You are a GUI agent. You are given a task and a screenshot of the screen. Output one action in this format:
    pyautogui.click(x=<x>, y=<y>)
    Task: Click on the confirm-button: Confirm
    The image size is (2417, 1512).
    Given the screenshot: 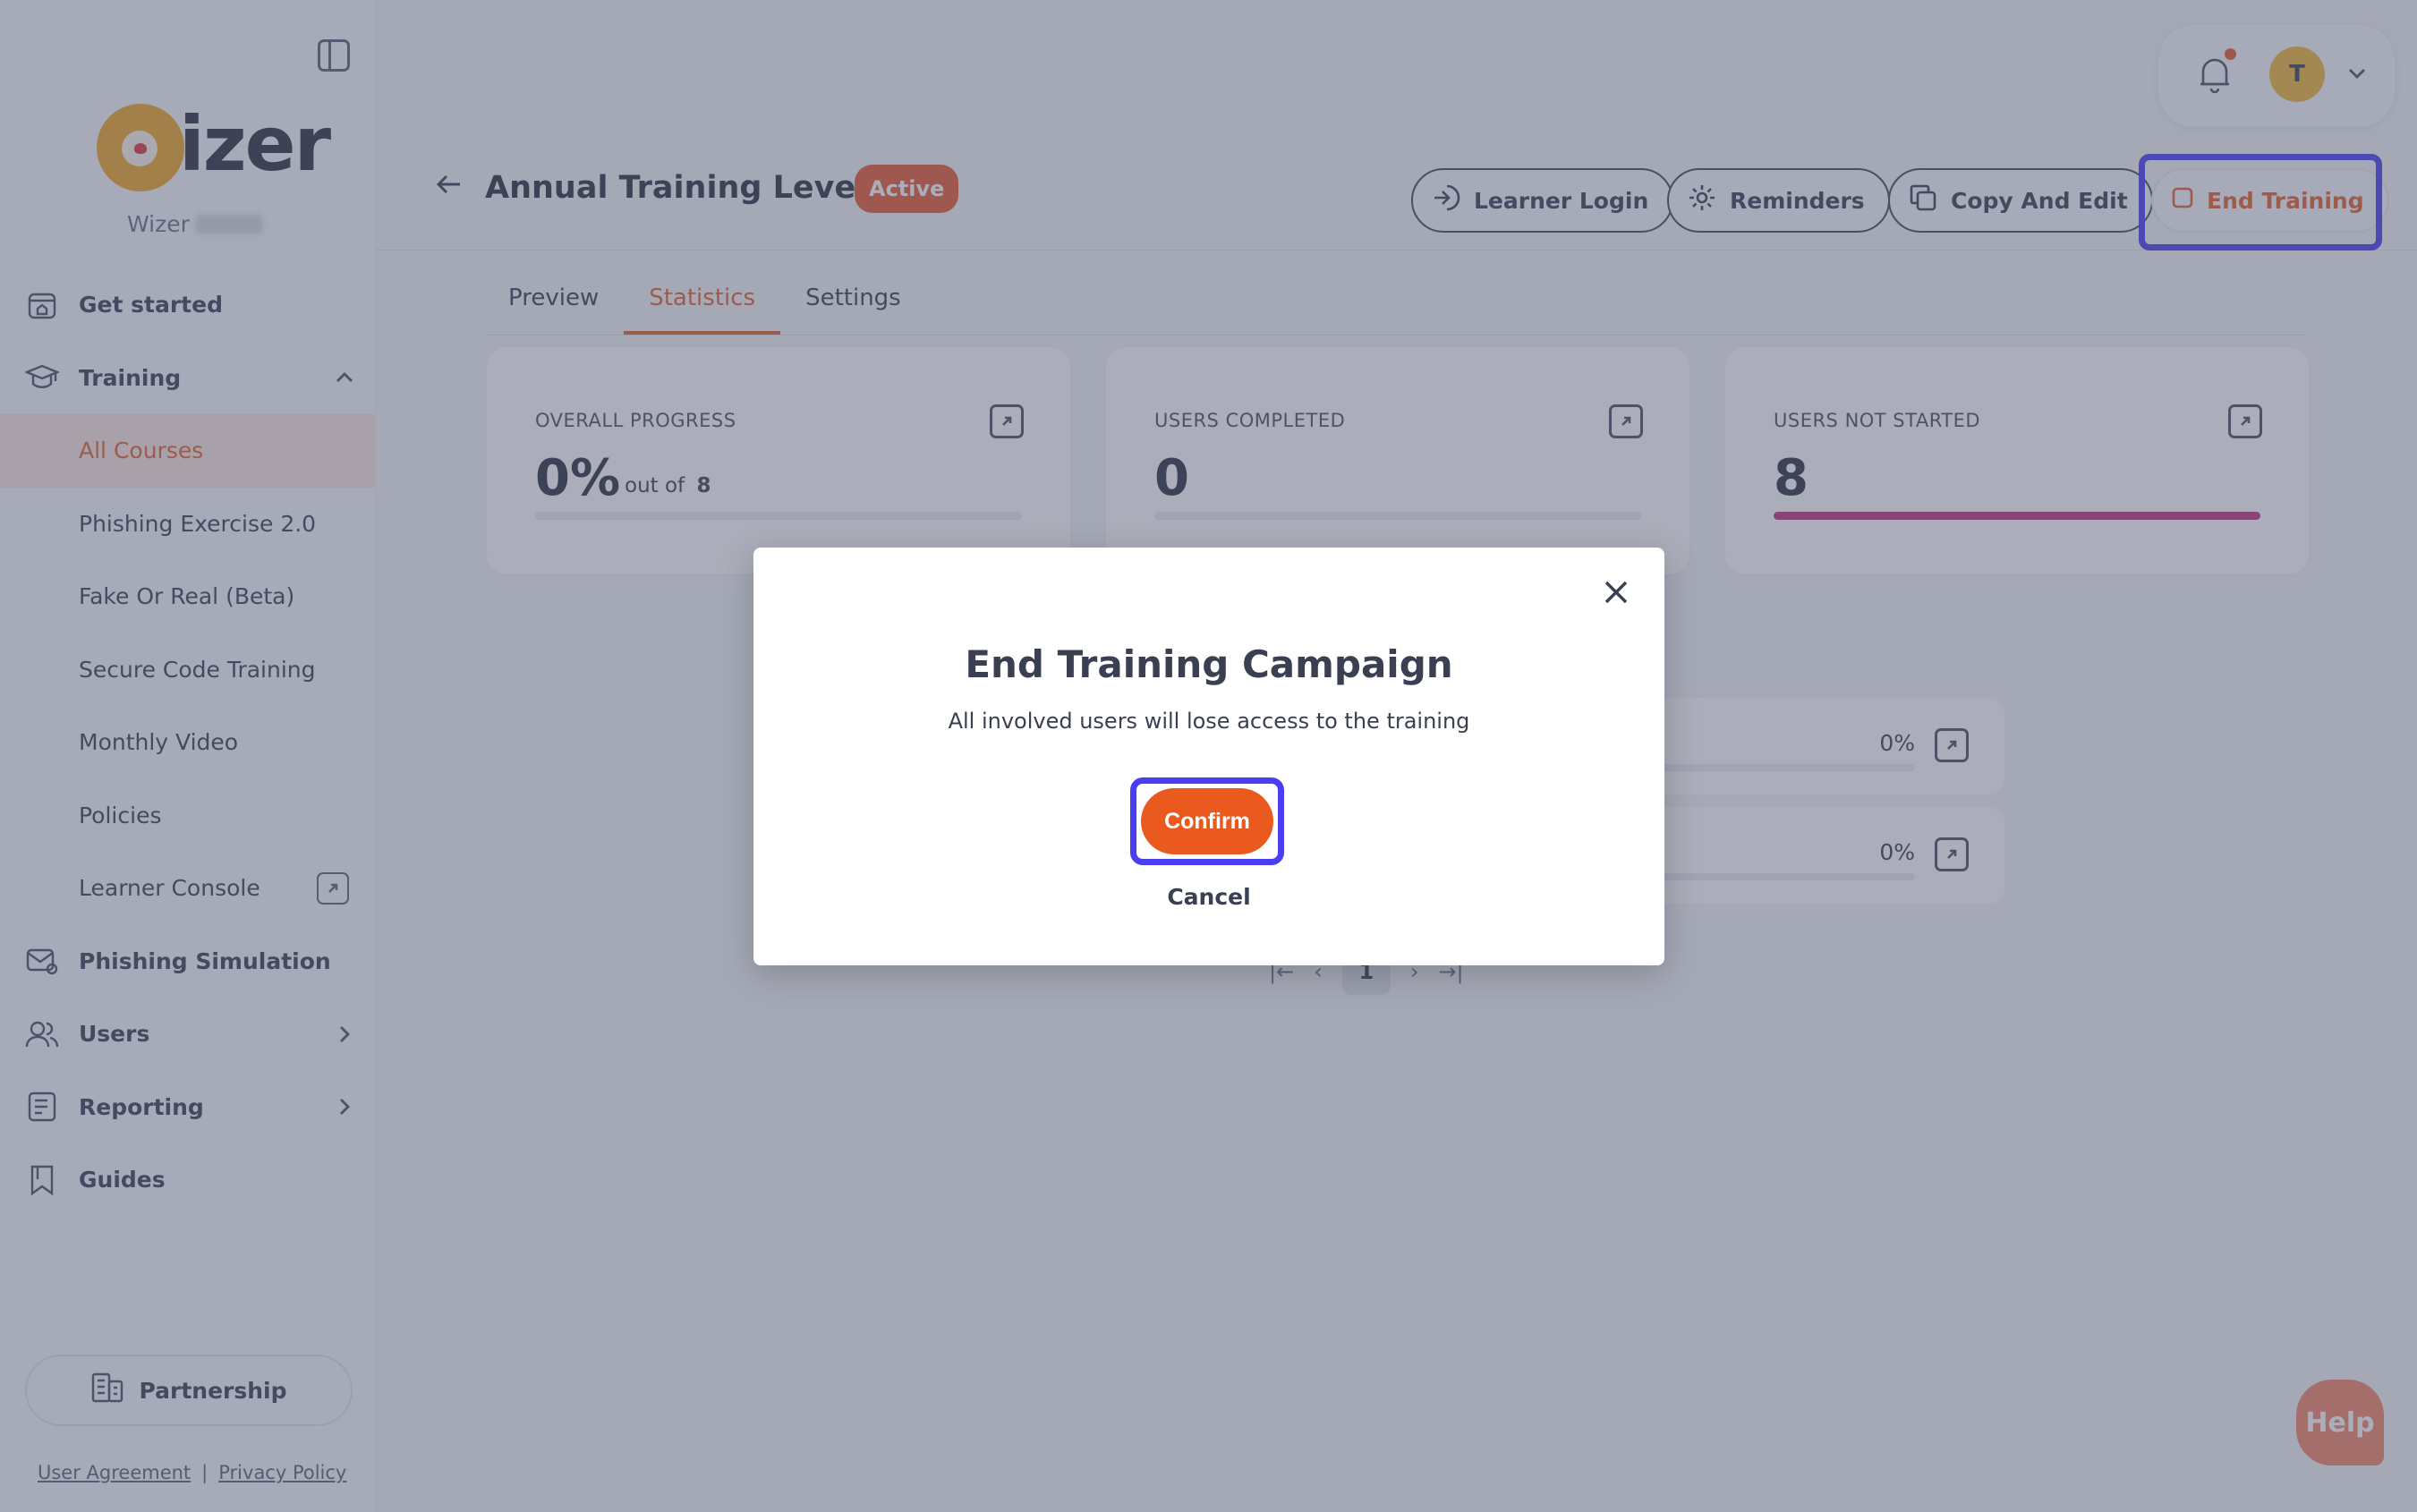 What is the action you would take?
    pyautogui.click(x=1207, y=821)
    